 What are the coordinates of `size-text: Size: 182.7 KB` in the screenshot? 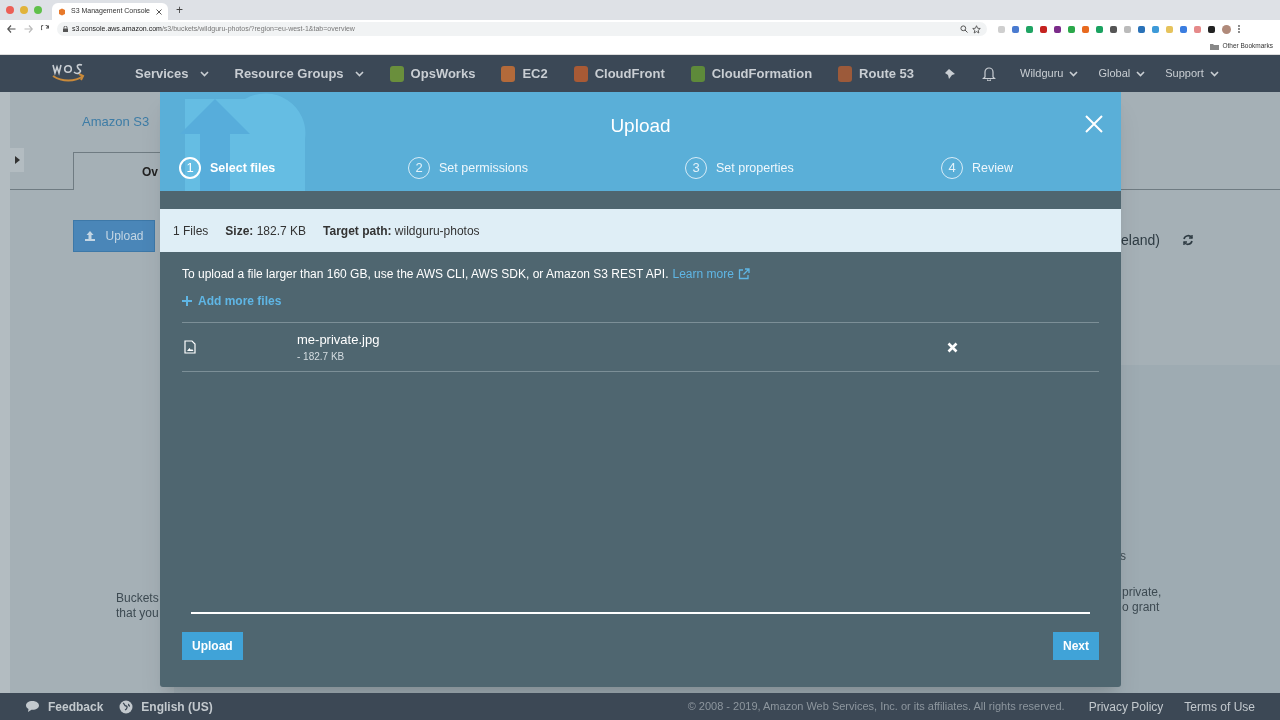 It's located at (266, 231).